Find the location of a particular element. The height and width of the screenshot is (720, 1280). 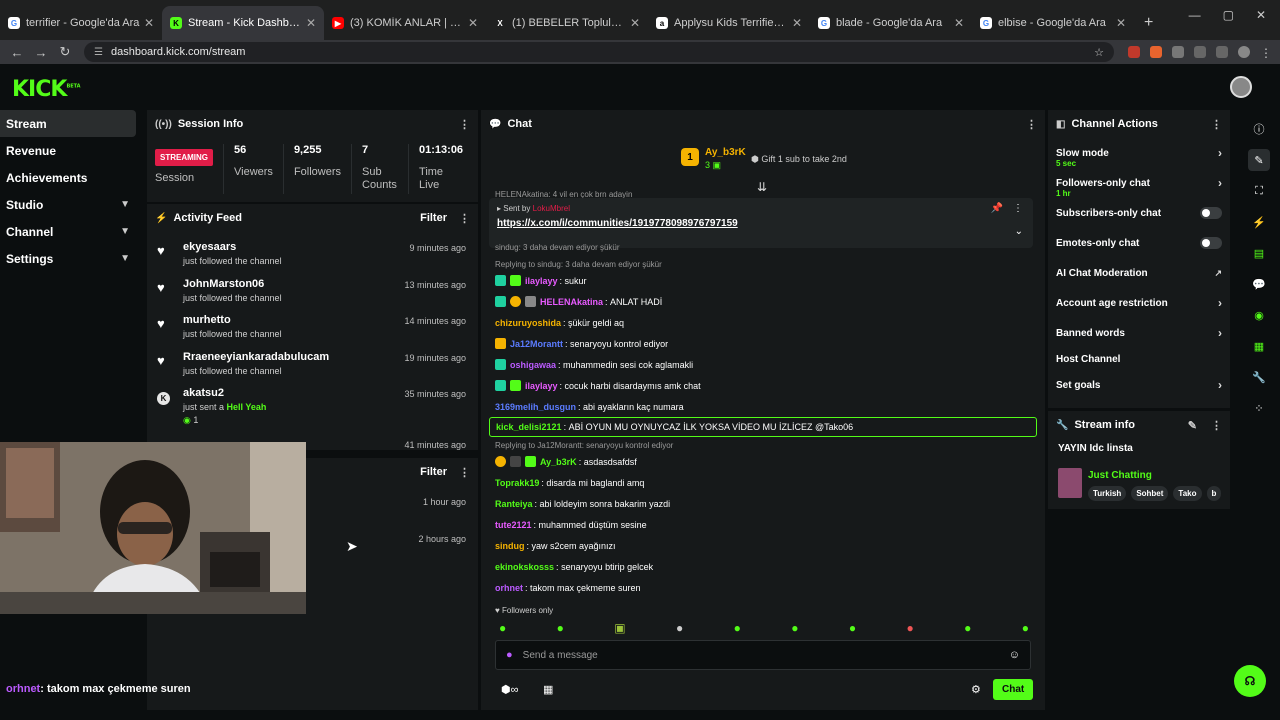

chevron-down-icon: ⌄ is located at coordinates (1019, 231).